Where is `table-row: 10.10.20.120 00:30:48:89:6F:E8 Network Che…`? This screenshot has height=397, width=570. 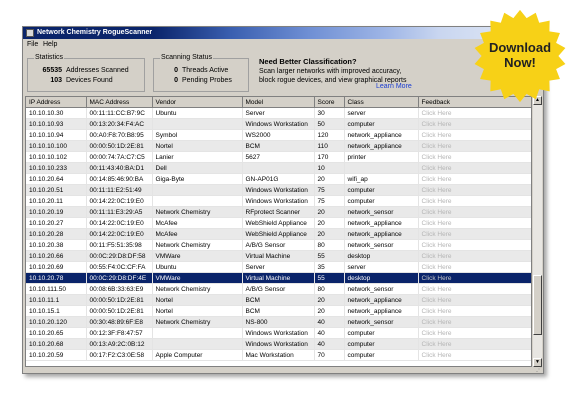 table-row: 10.10.20.120 00:30:48:89:6F:E8 Network Che… is located at coordinates (278, 322).